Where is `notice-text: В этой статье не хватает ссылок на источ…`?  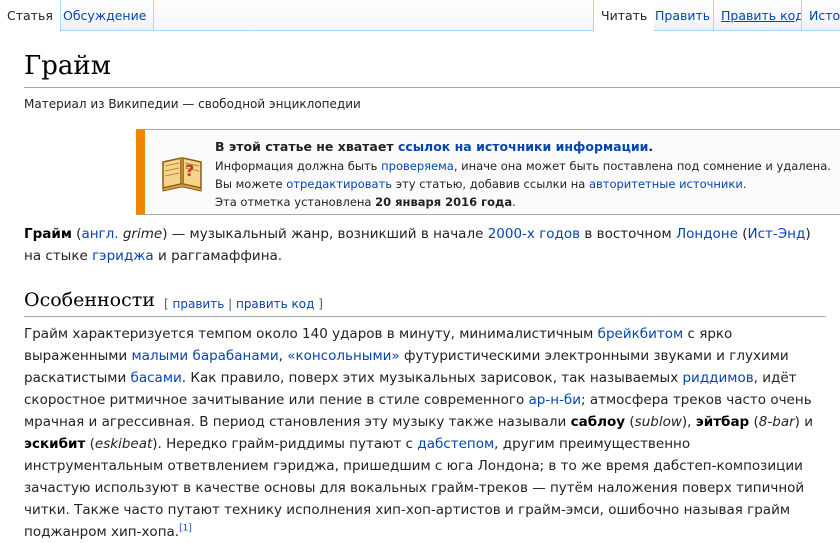 notice-text: В этой статье не хватает ссылок на источ… is located at coordinates (523, 174).